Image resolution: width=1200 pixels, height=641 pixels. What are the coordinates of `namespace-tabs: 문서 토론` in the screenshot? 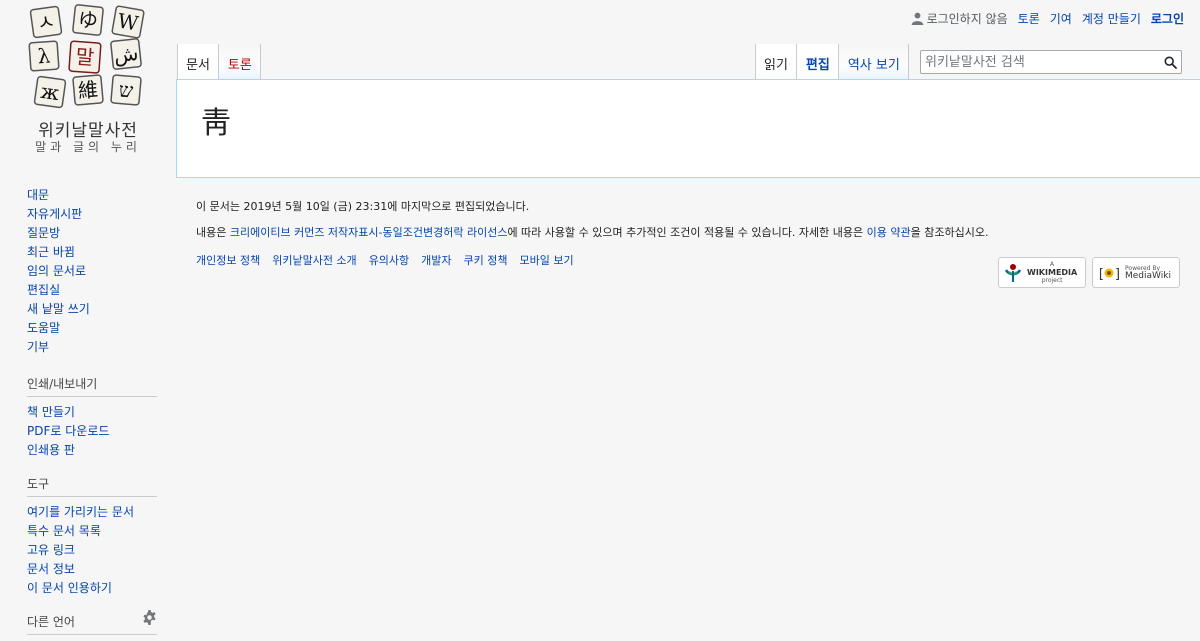 It's located at (219, 62).